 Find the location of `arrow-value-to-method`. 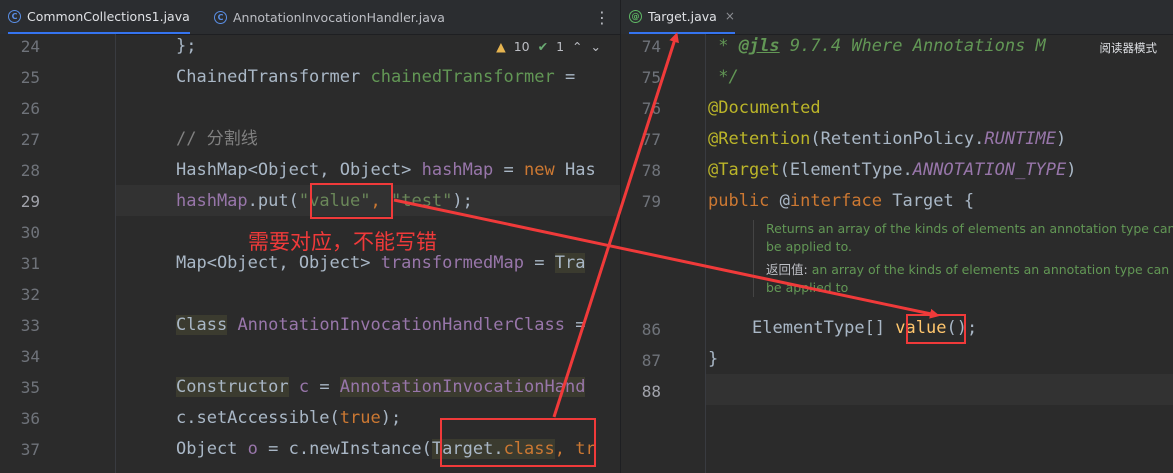

arrow-value-to-method is located at coordinates (666, 258).